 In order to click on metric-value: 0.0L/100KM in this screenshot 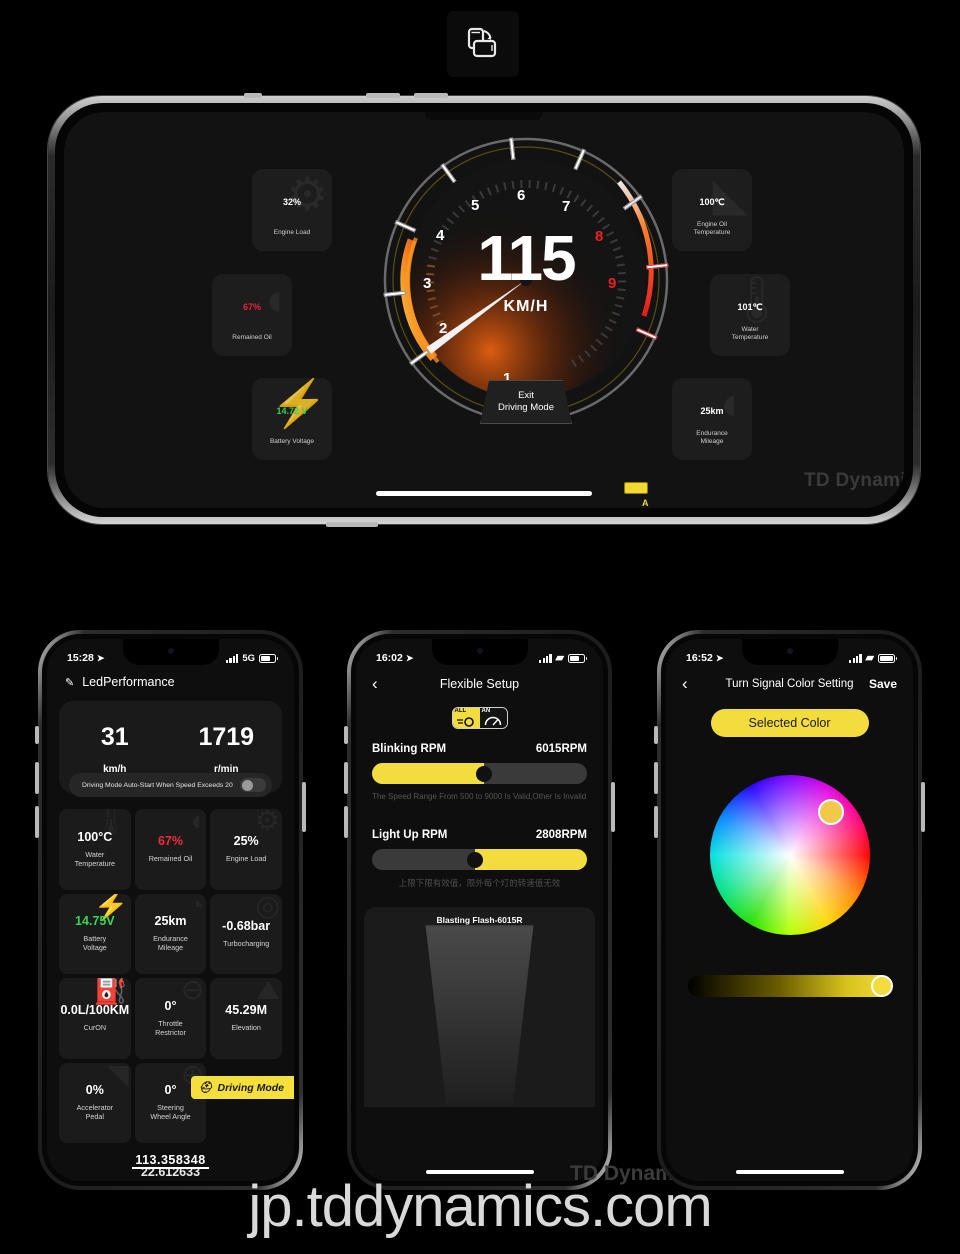, I will do `click(95, 1010)`.